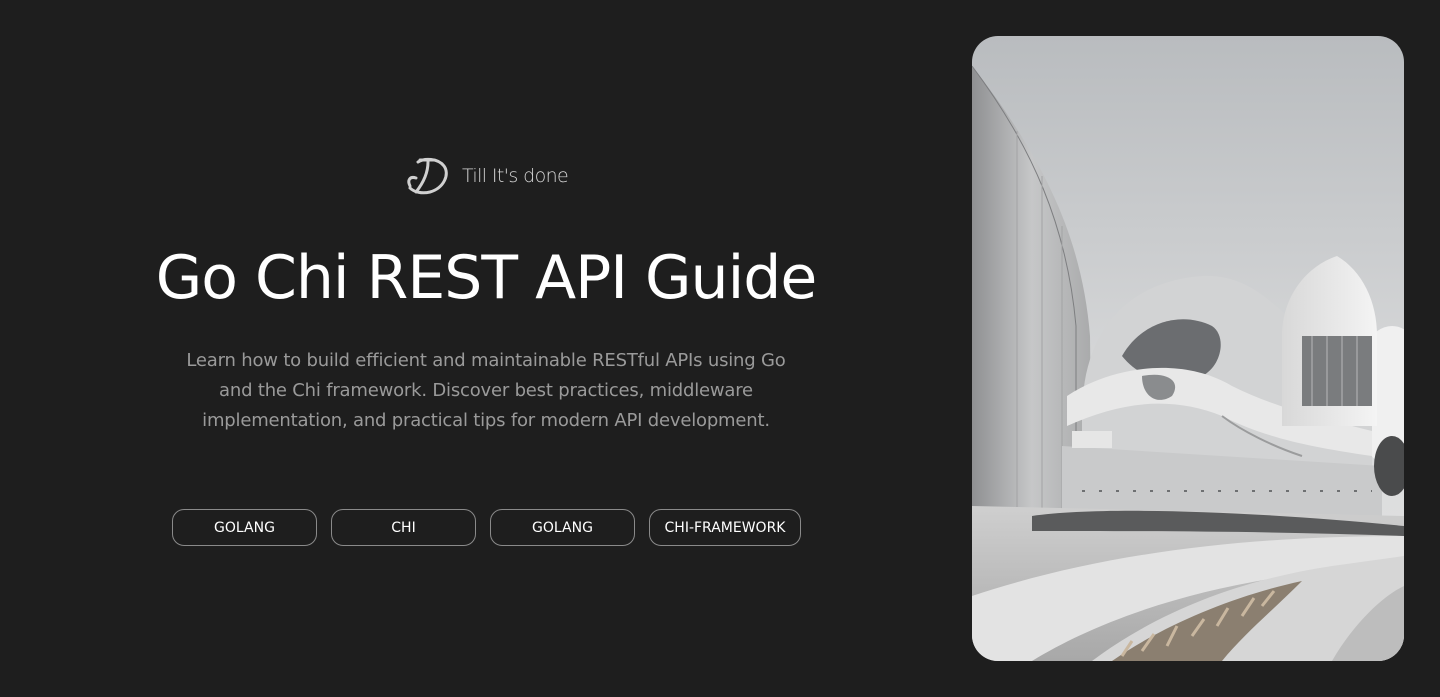  What do you see at coordinates (428, 176) in the screenshot?
I see `td-monogram-icon` at bounding box center [428, 176].